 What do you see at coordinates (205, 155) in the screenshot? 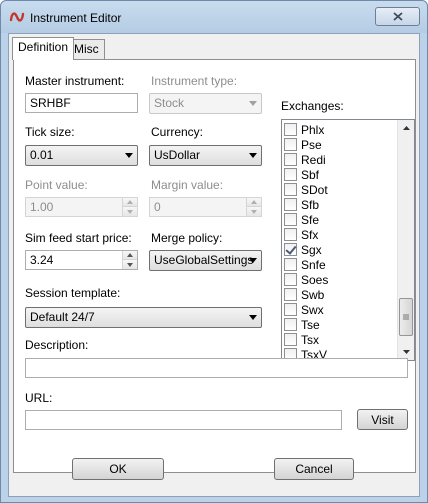
I see `currency-select: UsDollar` at bounding box center [205, 155].